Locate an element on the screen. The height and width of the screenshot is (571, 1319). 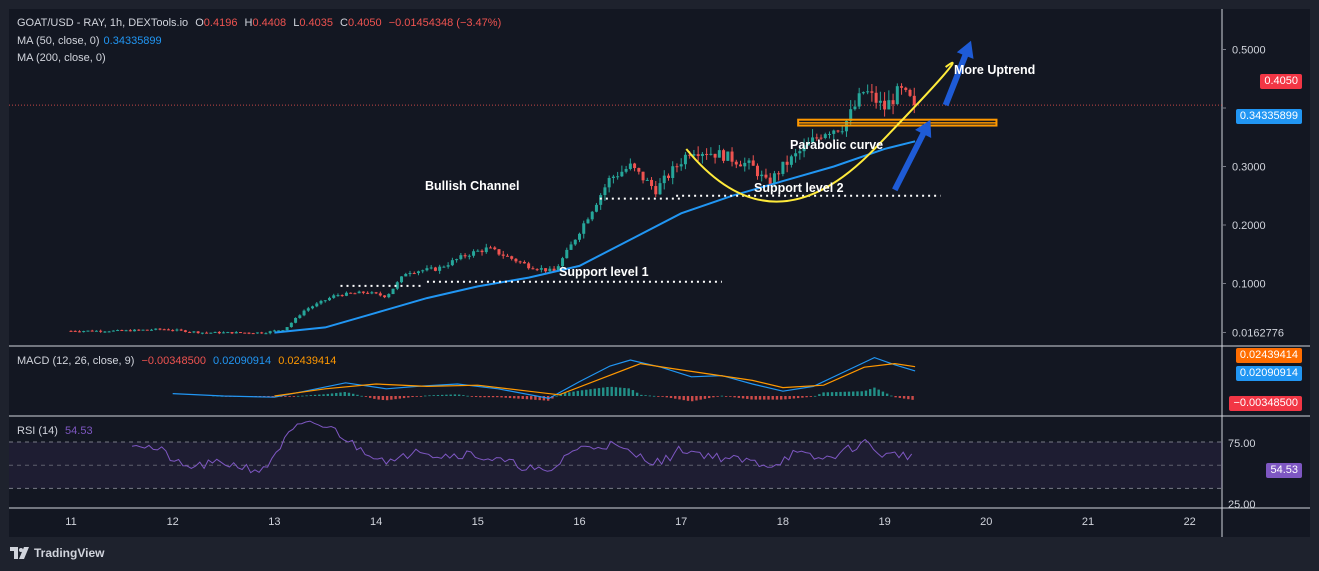
tradingview-logo: TradingView is located at coordinates (57, 553).